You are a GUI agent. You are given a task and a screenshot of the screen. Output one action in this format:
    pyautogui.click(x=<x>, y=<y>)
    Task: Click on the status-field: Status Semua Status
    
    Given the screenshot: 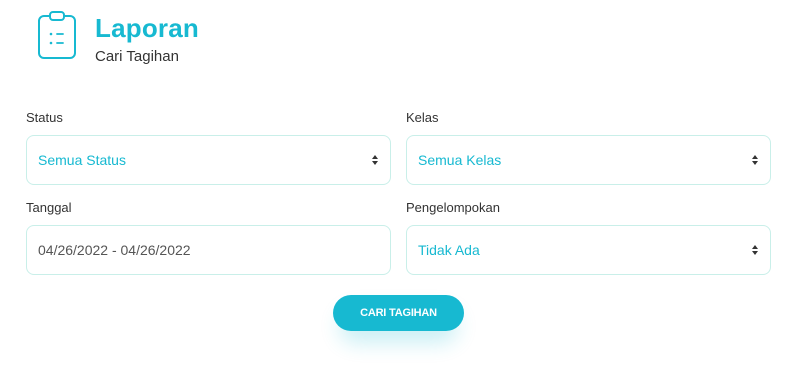 What is the action you would take?
    pyautogui.click(x=208, y=147)
    